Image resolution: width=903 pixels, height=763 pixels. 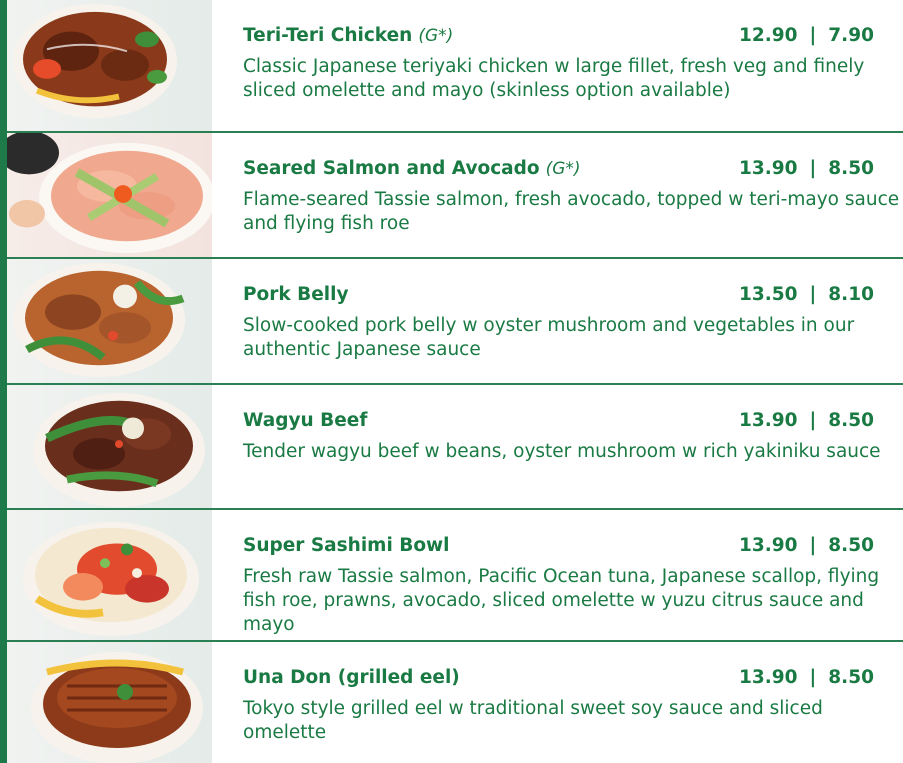 What do you see at coordinates (296, 294) in the screenshot?
I see `item-name: Pork Belly` at bounding box center [296, 294].